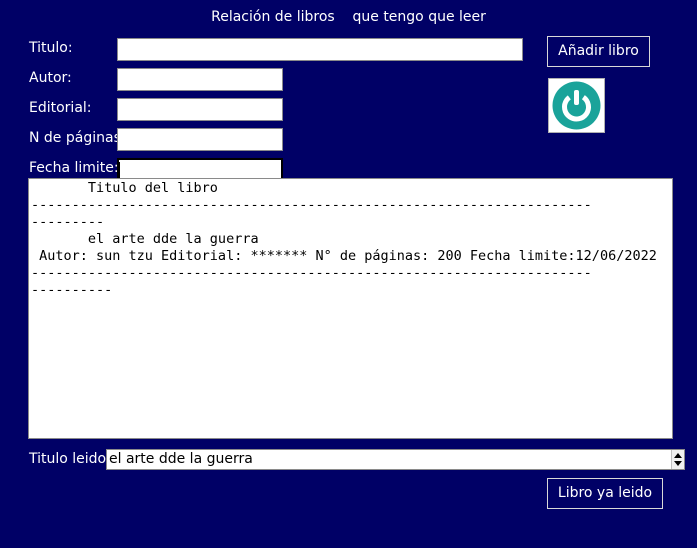  Describe the element at coordinates (200, 139) in the screenshot. I see `paginas-input` at that location.